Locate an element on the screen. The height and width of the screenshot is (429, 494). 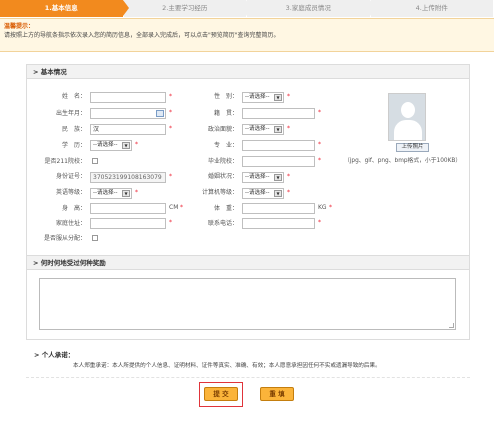
label-height: 身 高： is located at coordinates (73, 208).